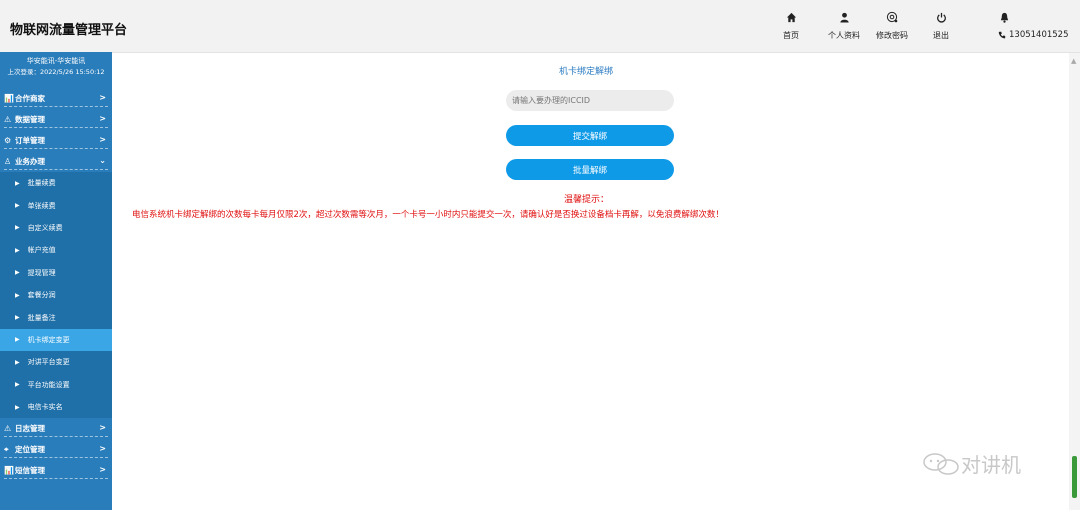 This screenshot has height=510, width=1080. What do you see at coordinates (791, 35) in the screenshot?
I see `nav-home-label: 首页` at bounding box center [791, 35].